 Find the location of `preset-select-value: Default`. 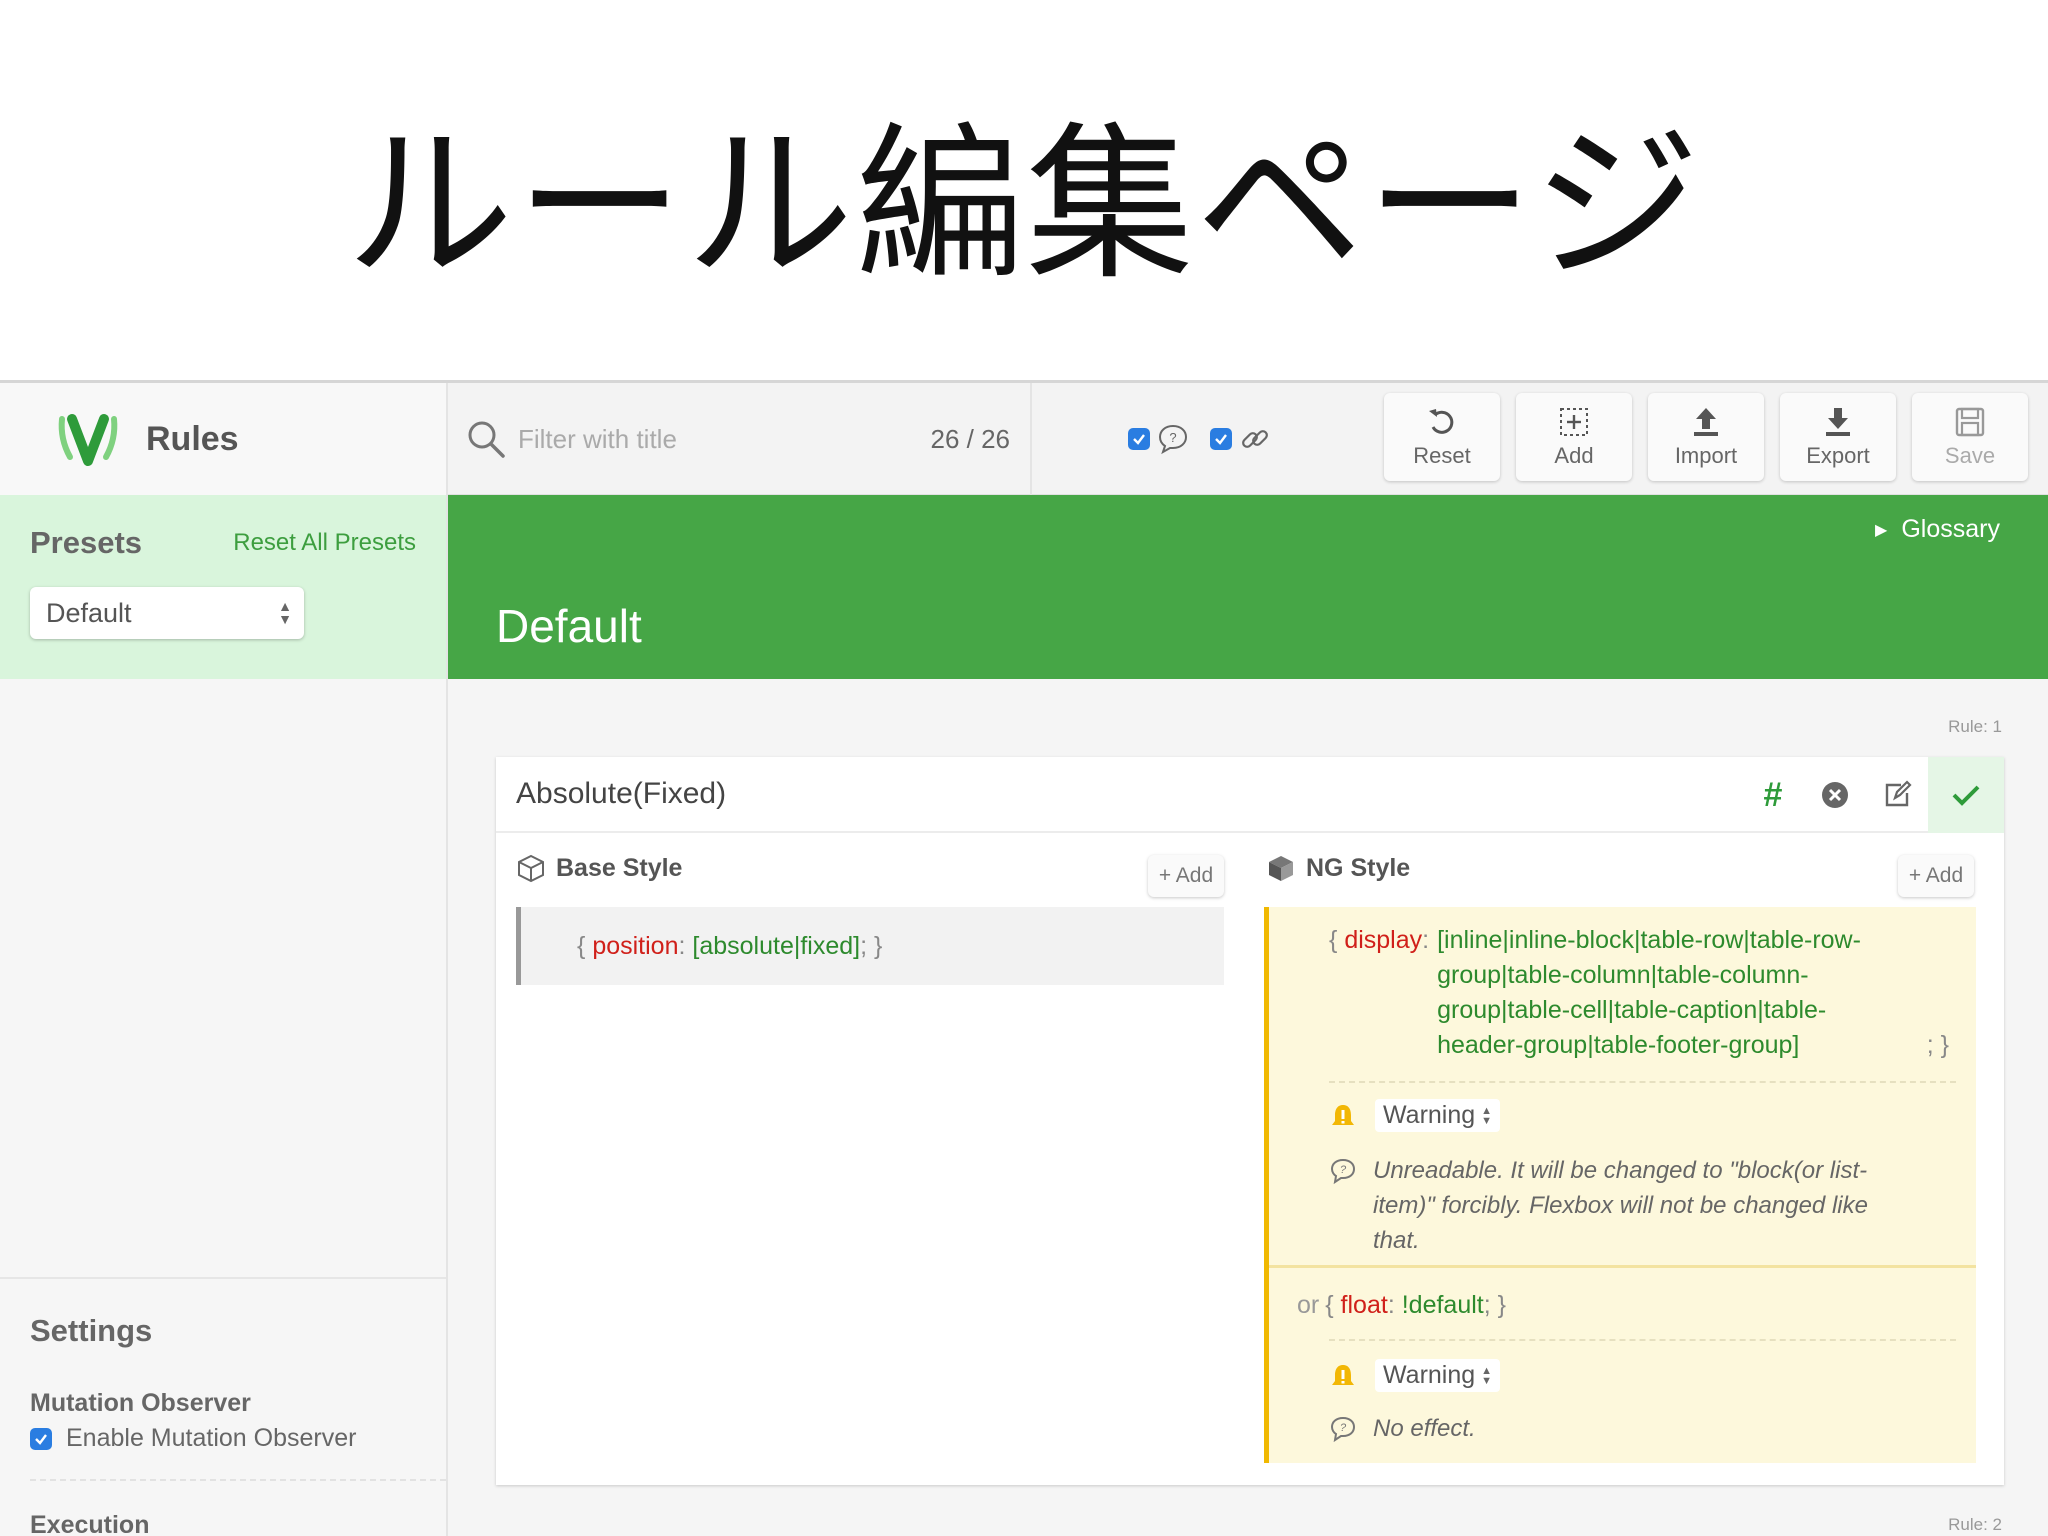

preset-select-value: Default is located at coordinates (89, 612).